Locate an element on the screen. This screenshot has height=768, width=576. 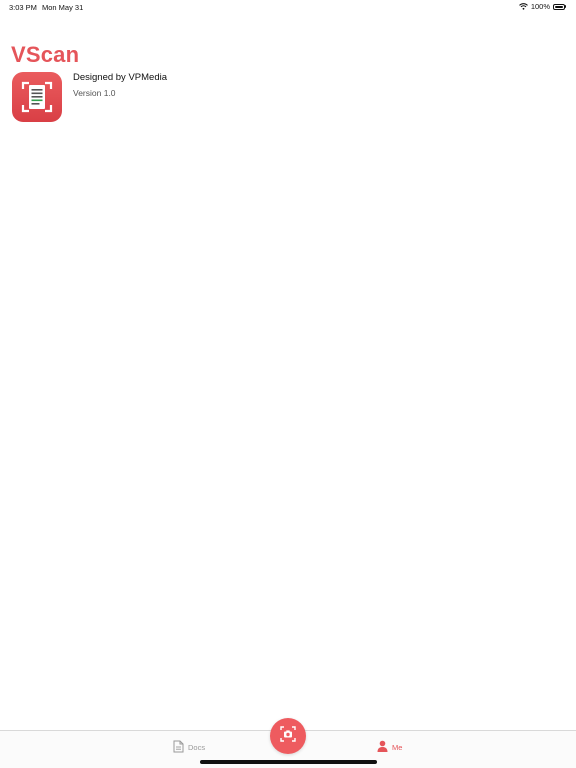
tab-docs: Docs is located at coordinates (189, 747).